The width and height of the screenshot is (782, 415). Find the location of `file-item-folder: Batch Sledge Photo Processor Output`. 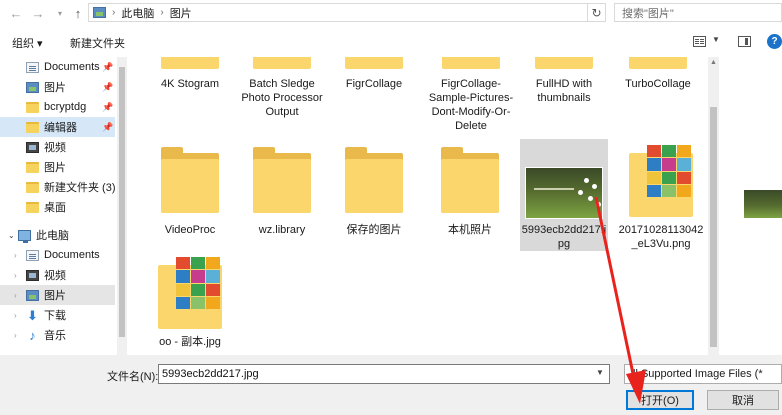

file-item-folder: Batch Sledge Photo Processor Output is located at coordinates (282, 88).